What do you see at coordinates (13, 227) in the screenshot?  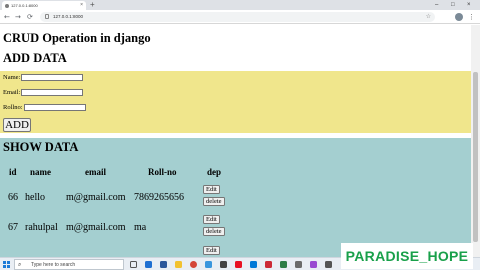 I see `cell-id: 67` at bounding box center [13, 227].